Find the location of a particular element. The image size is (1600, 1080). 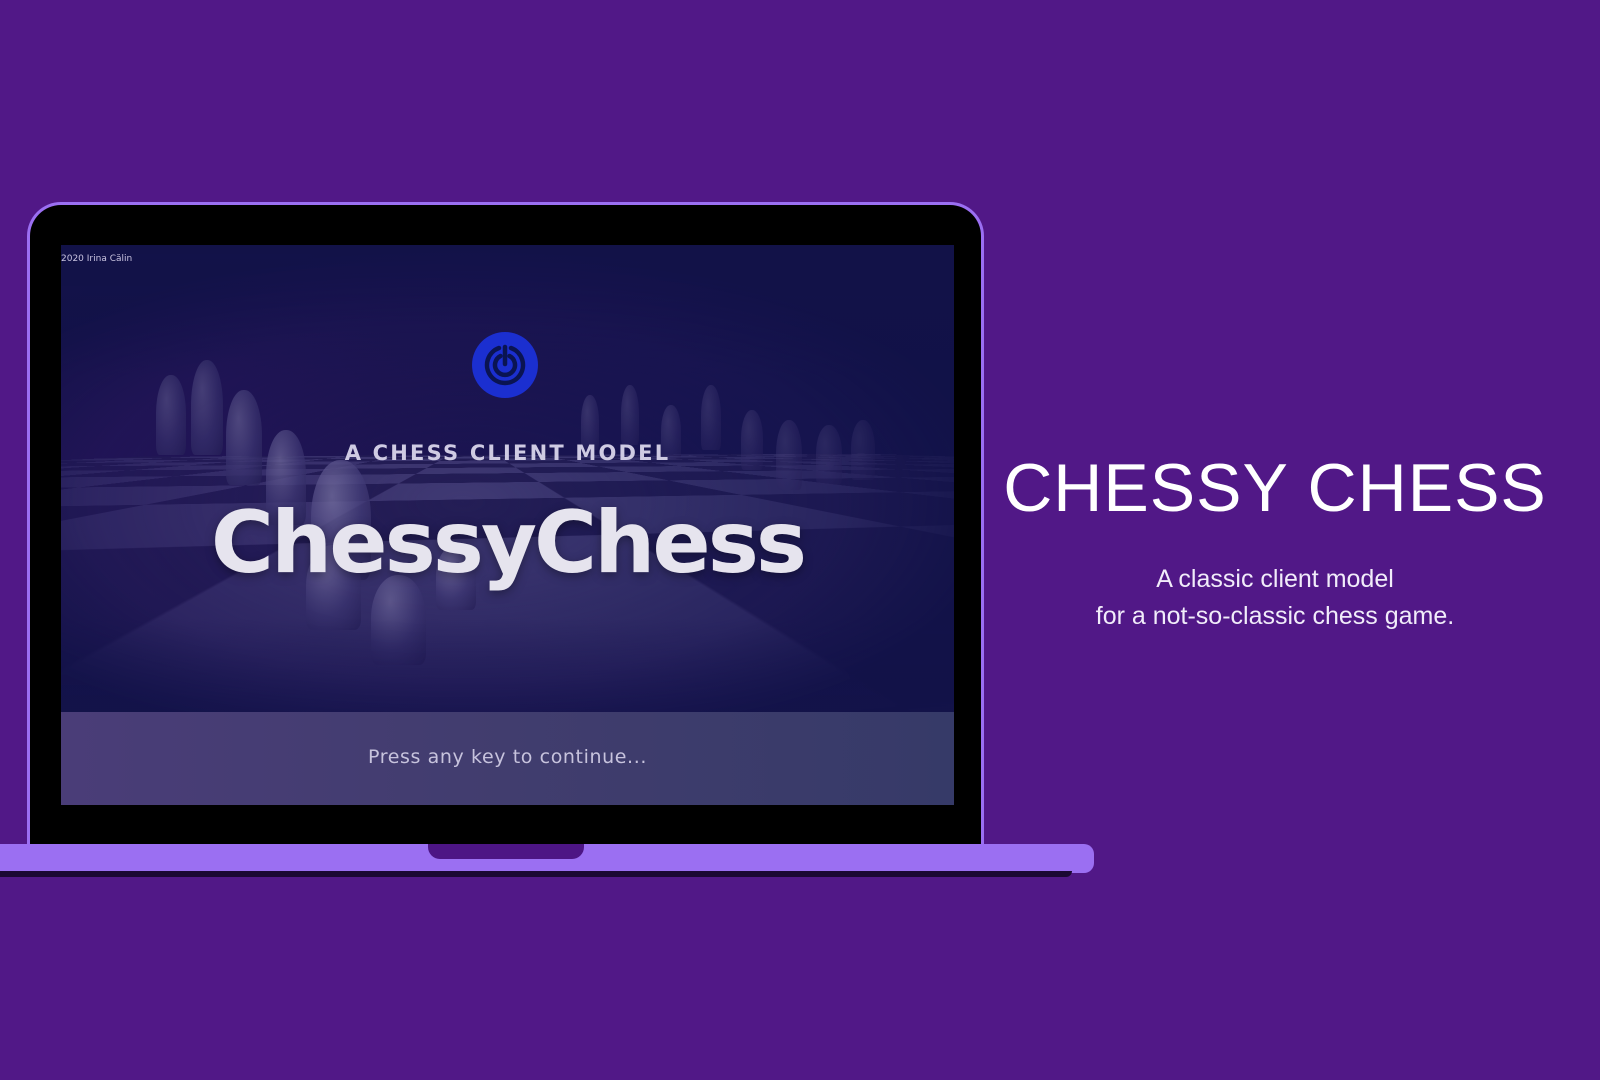

promo-subtitle-line-1: A classic client model is located at coordinates (1275, 579).